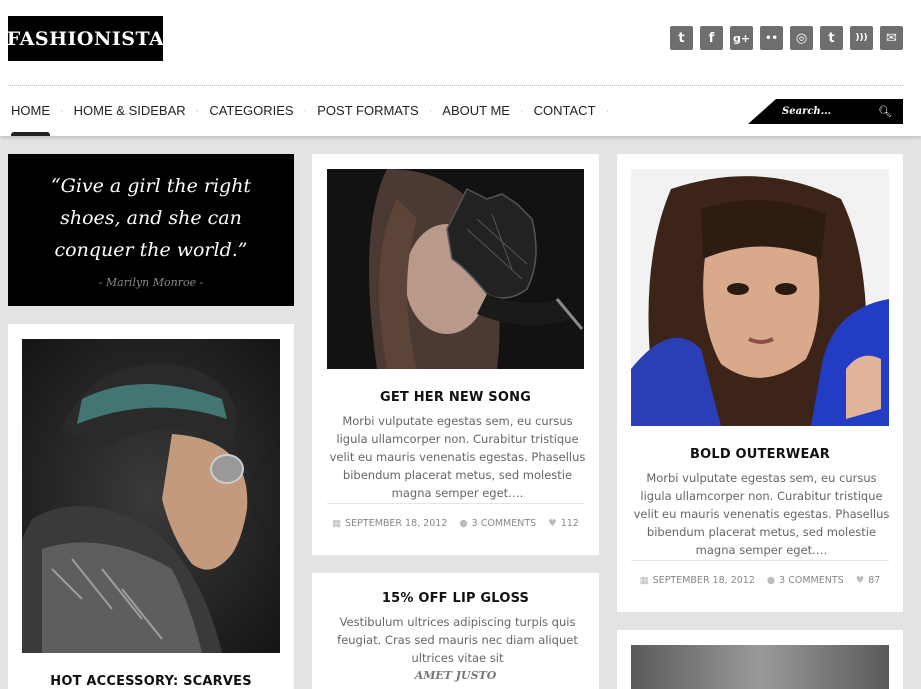 Image resolution: width=921 pixels, height=689 pixels. I want to click on nav-item-home-sidebar: HOME & SIDEBAR, so click(130, 111).